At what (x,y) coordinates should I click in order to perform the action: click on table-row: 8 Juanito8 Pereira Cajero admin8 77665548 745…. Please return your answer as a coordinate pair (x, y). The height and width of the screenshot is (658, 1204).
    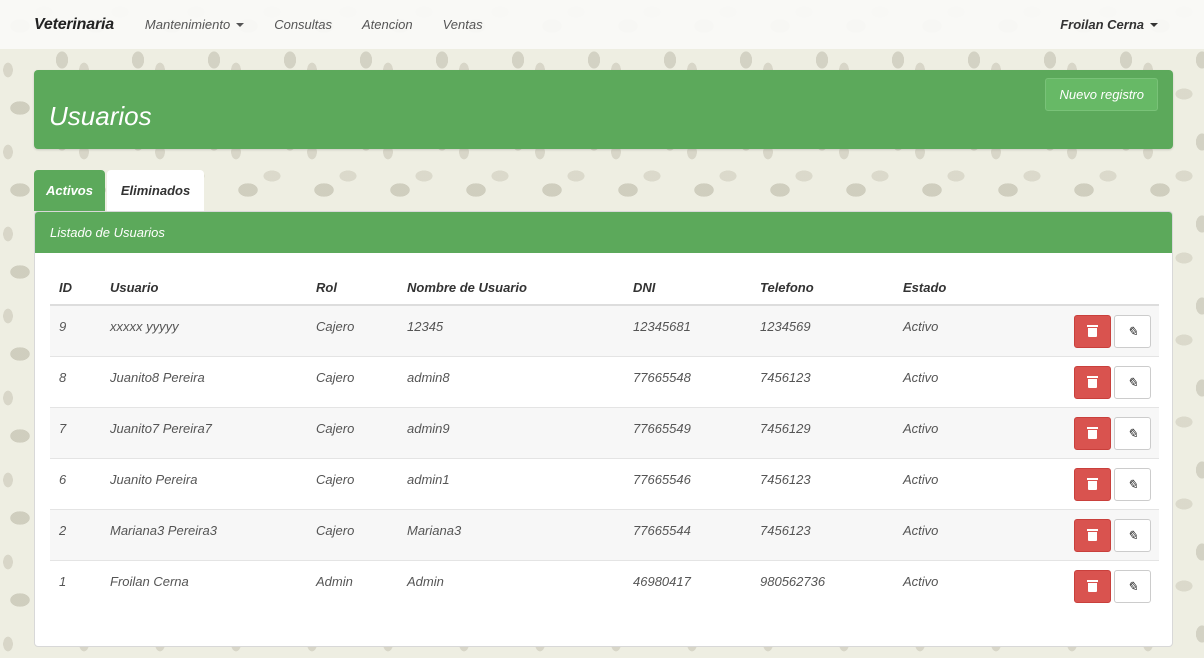
    Looking at the image, I should click on (604, 381).